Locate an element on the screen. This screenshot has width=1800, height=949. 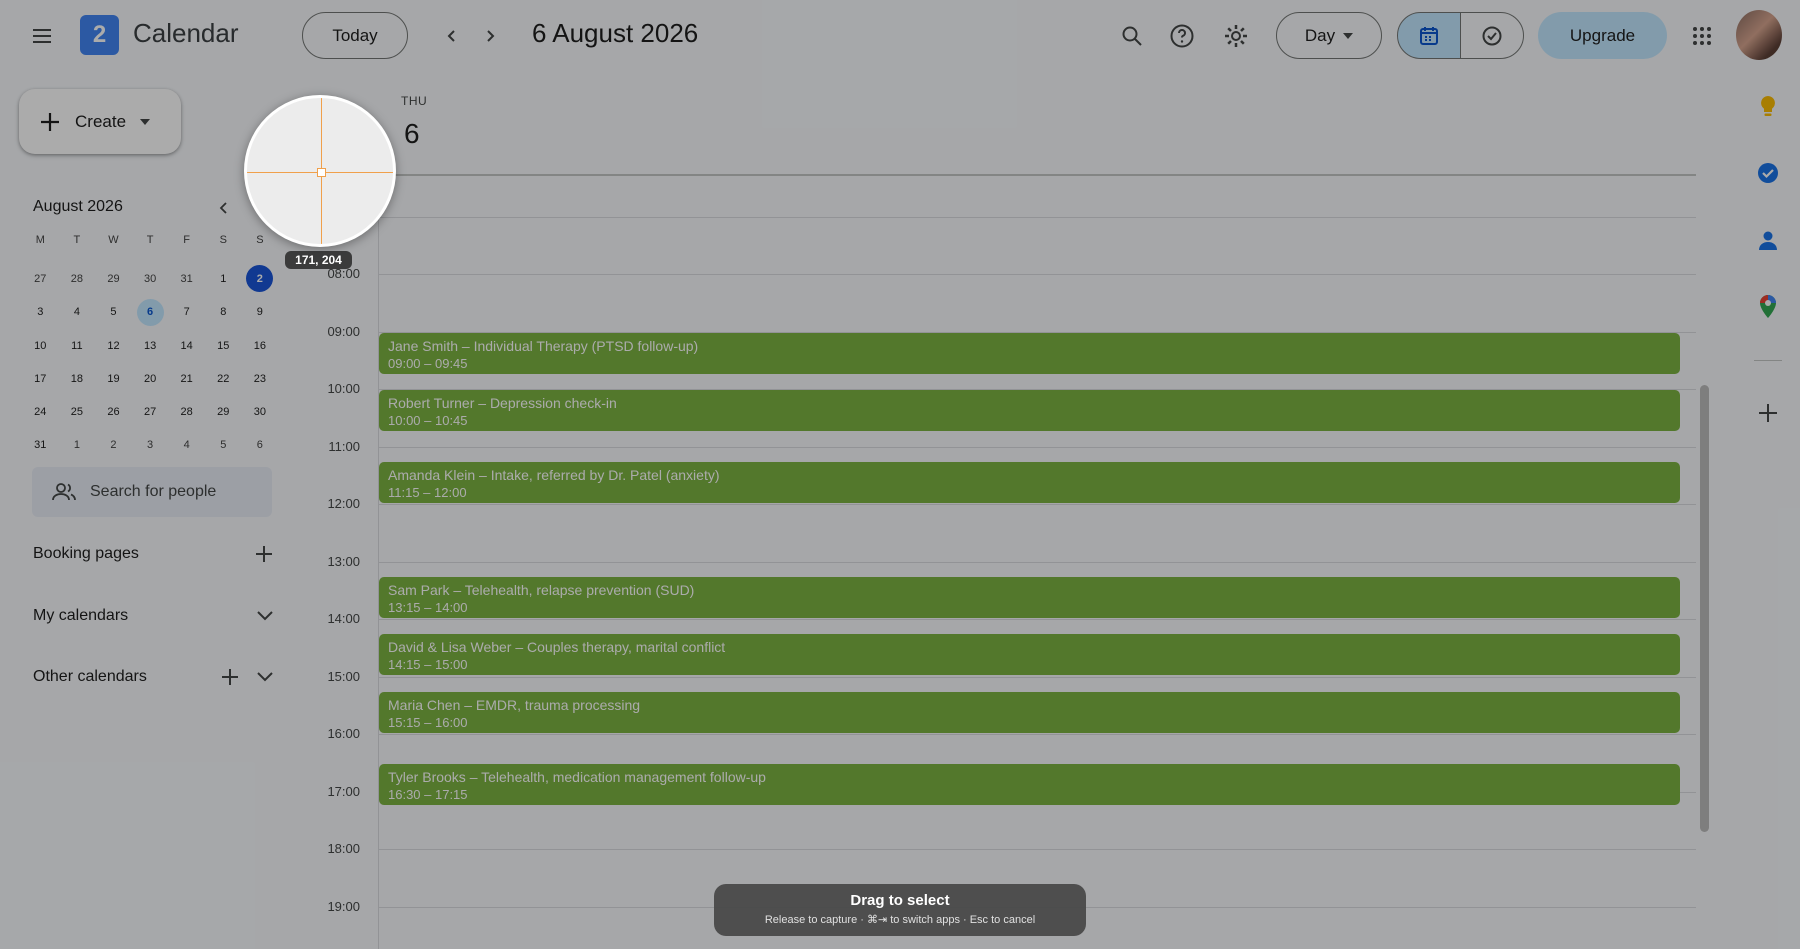
settings-button is located at coordinates (1236, 36).